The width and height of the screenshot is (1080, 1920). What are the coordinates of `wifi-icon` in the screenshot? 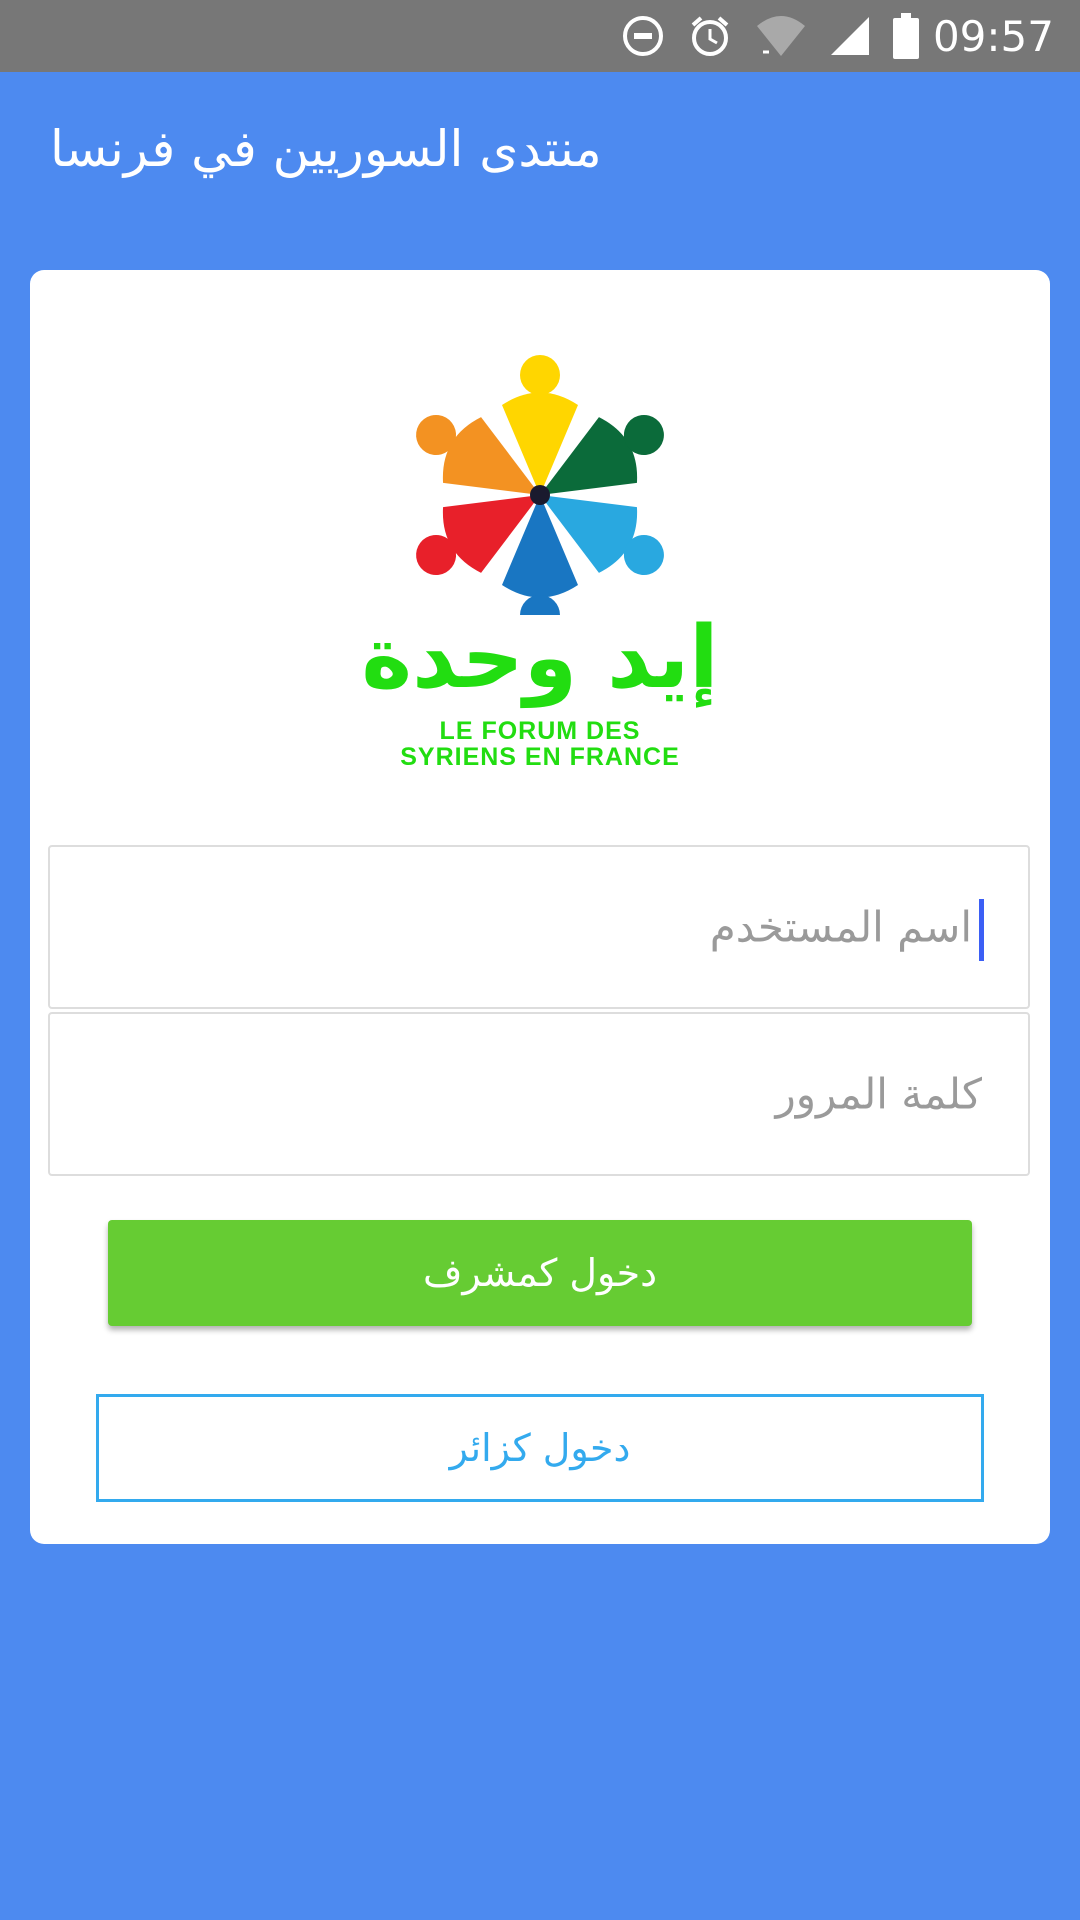 It's located at (781, 36).